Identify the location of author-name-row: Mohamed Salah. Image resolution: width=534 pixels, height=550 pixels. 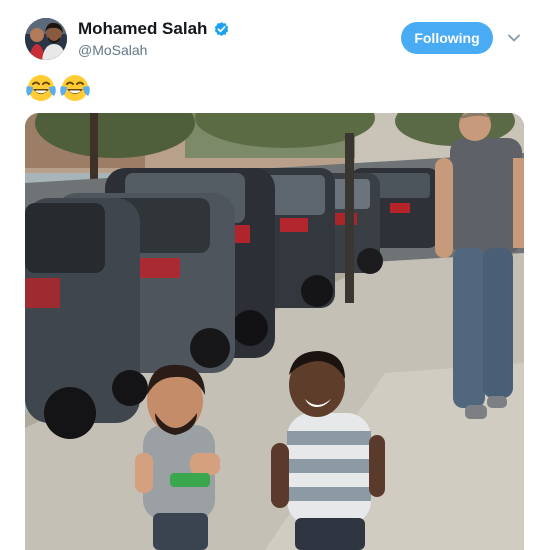
(154, 29).